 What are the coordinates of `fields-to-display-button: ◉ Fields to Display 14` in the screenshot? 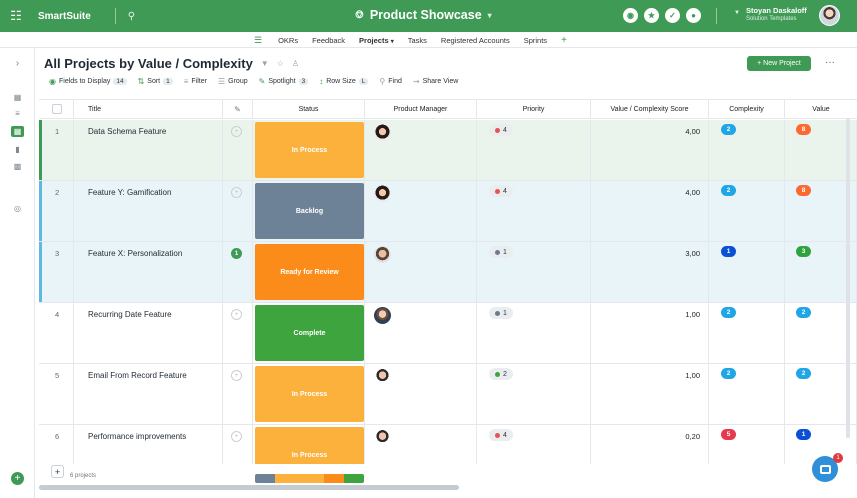 It's located at (88, 81).